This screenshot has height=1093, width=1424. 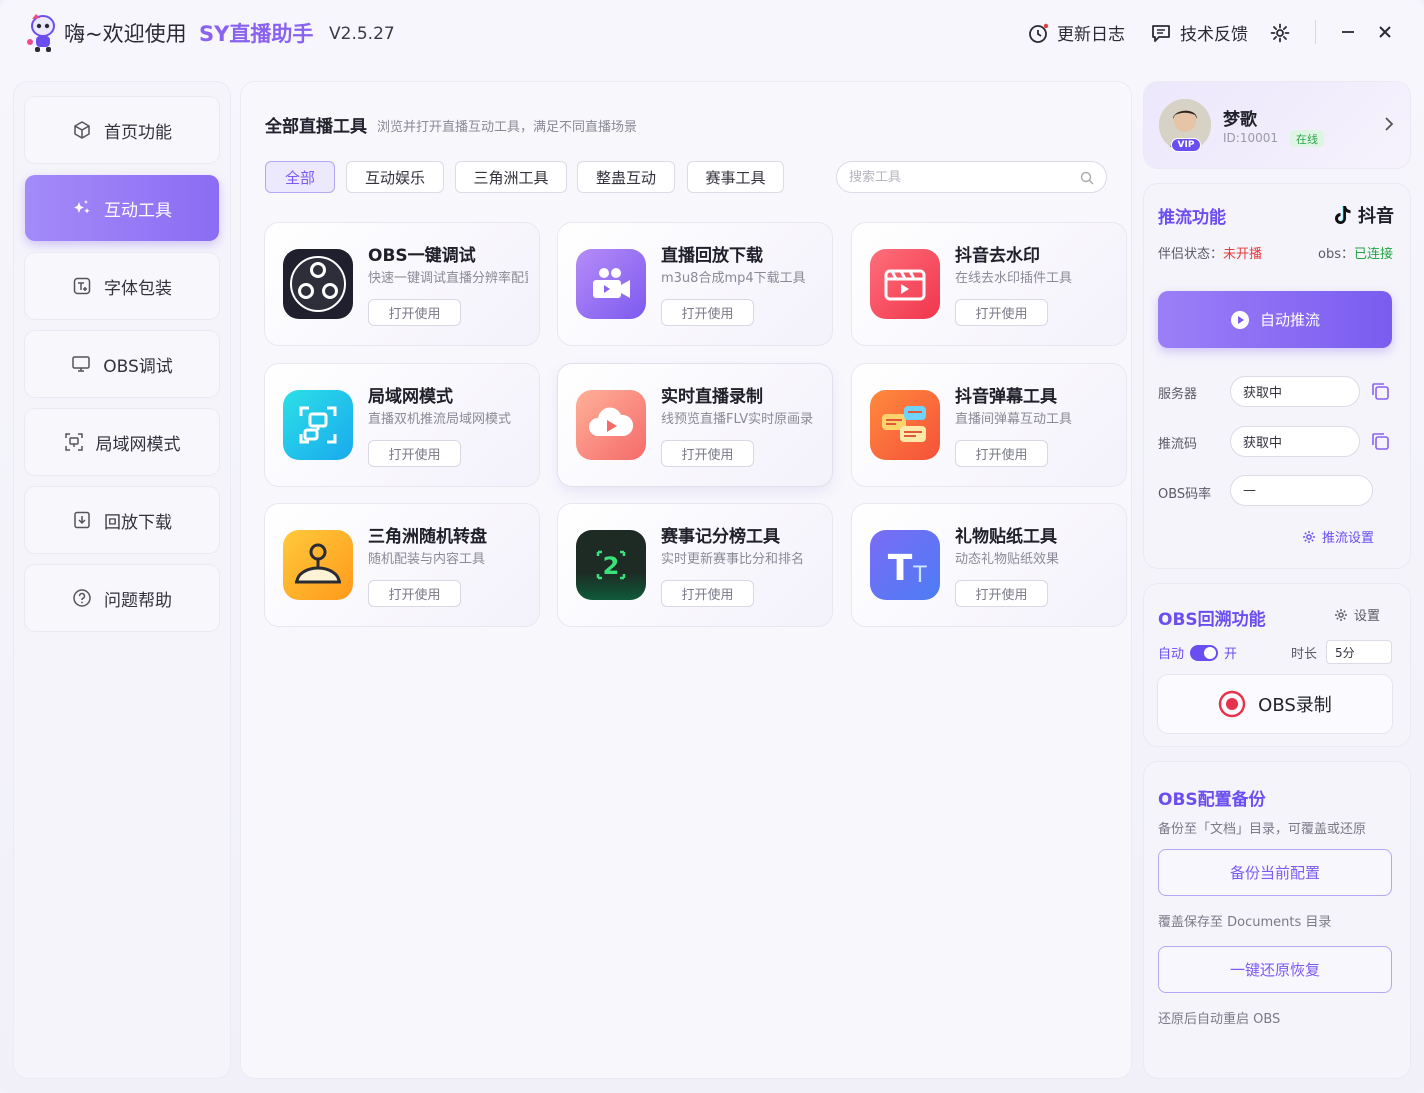 I want to click on auto-toggle, so click(x=1204, y=652).